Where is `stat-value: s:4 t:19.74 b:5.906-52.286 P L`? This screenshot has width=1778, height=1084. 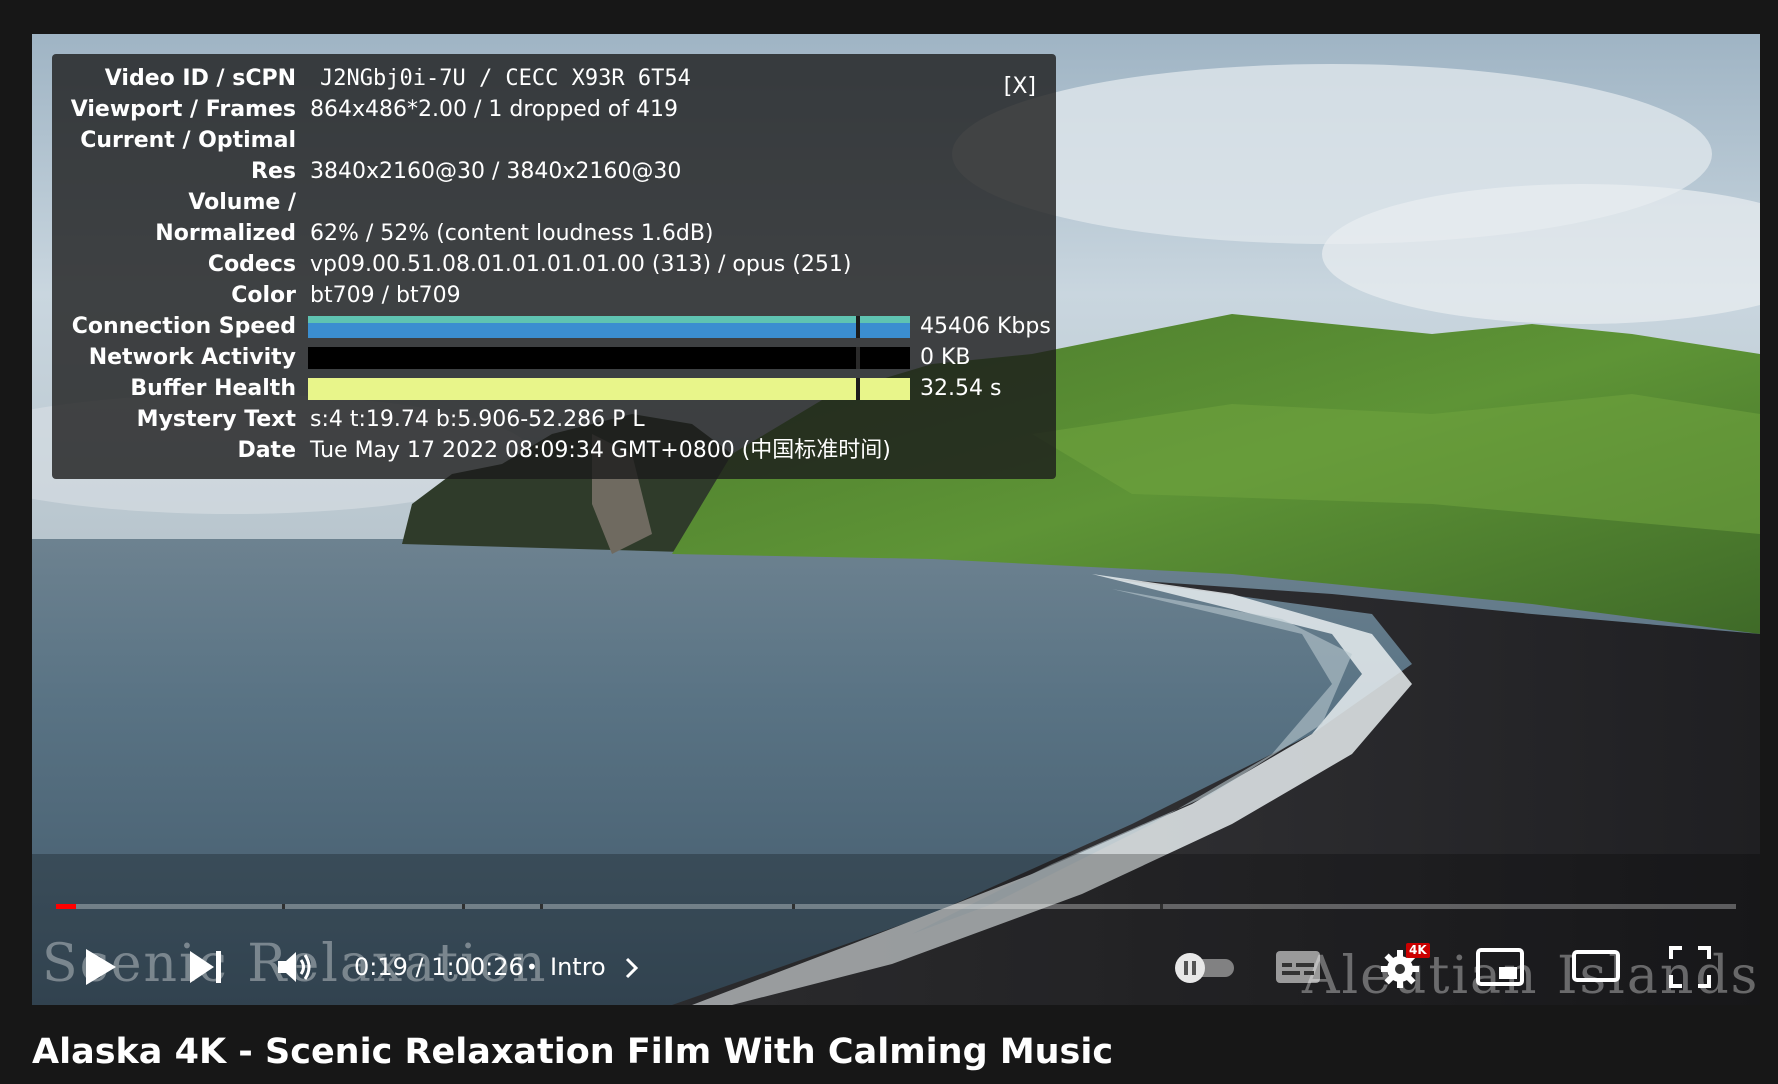
stat-value: s:4 t:19.74 b:5.906-52.286 P L is located at coordinates (477, 419).